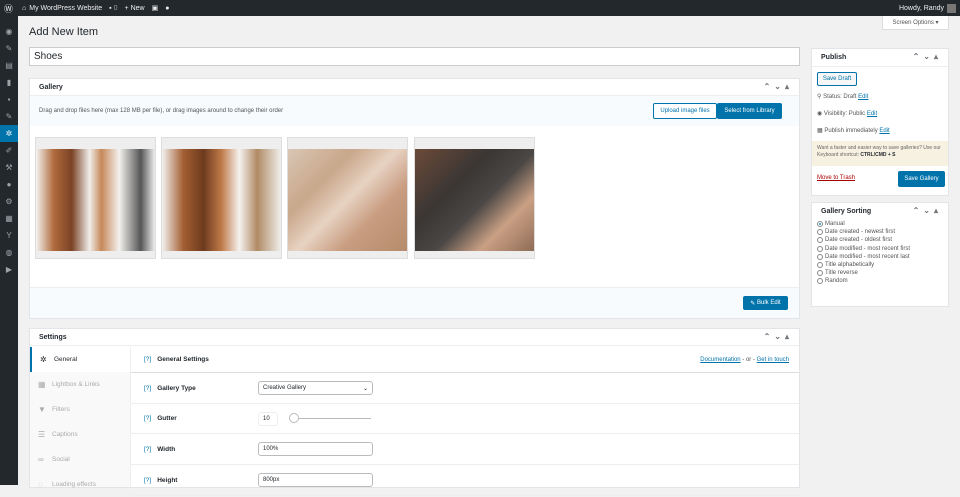 This screenshot has height=497, width=960. Describe the element at coordinates (64, 32) in the screenshot. I see `page-title: Add New Item` at that location.